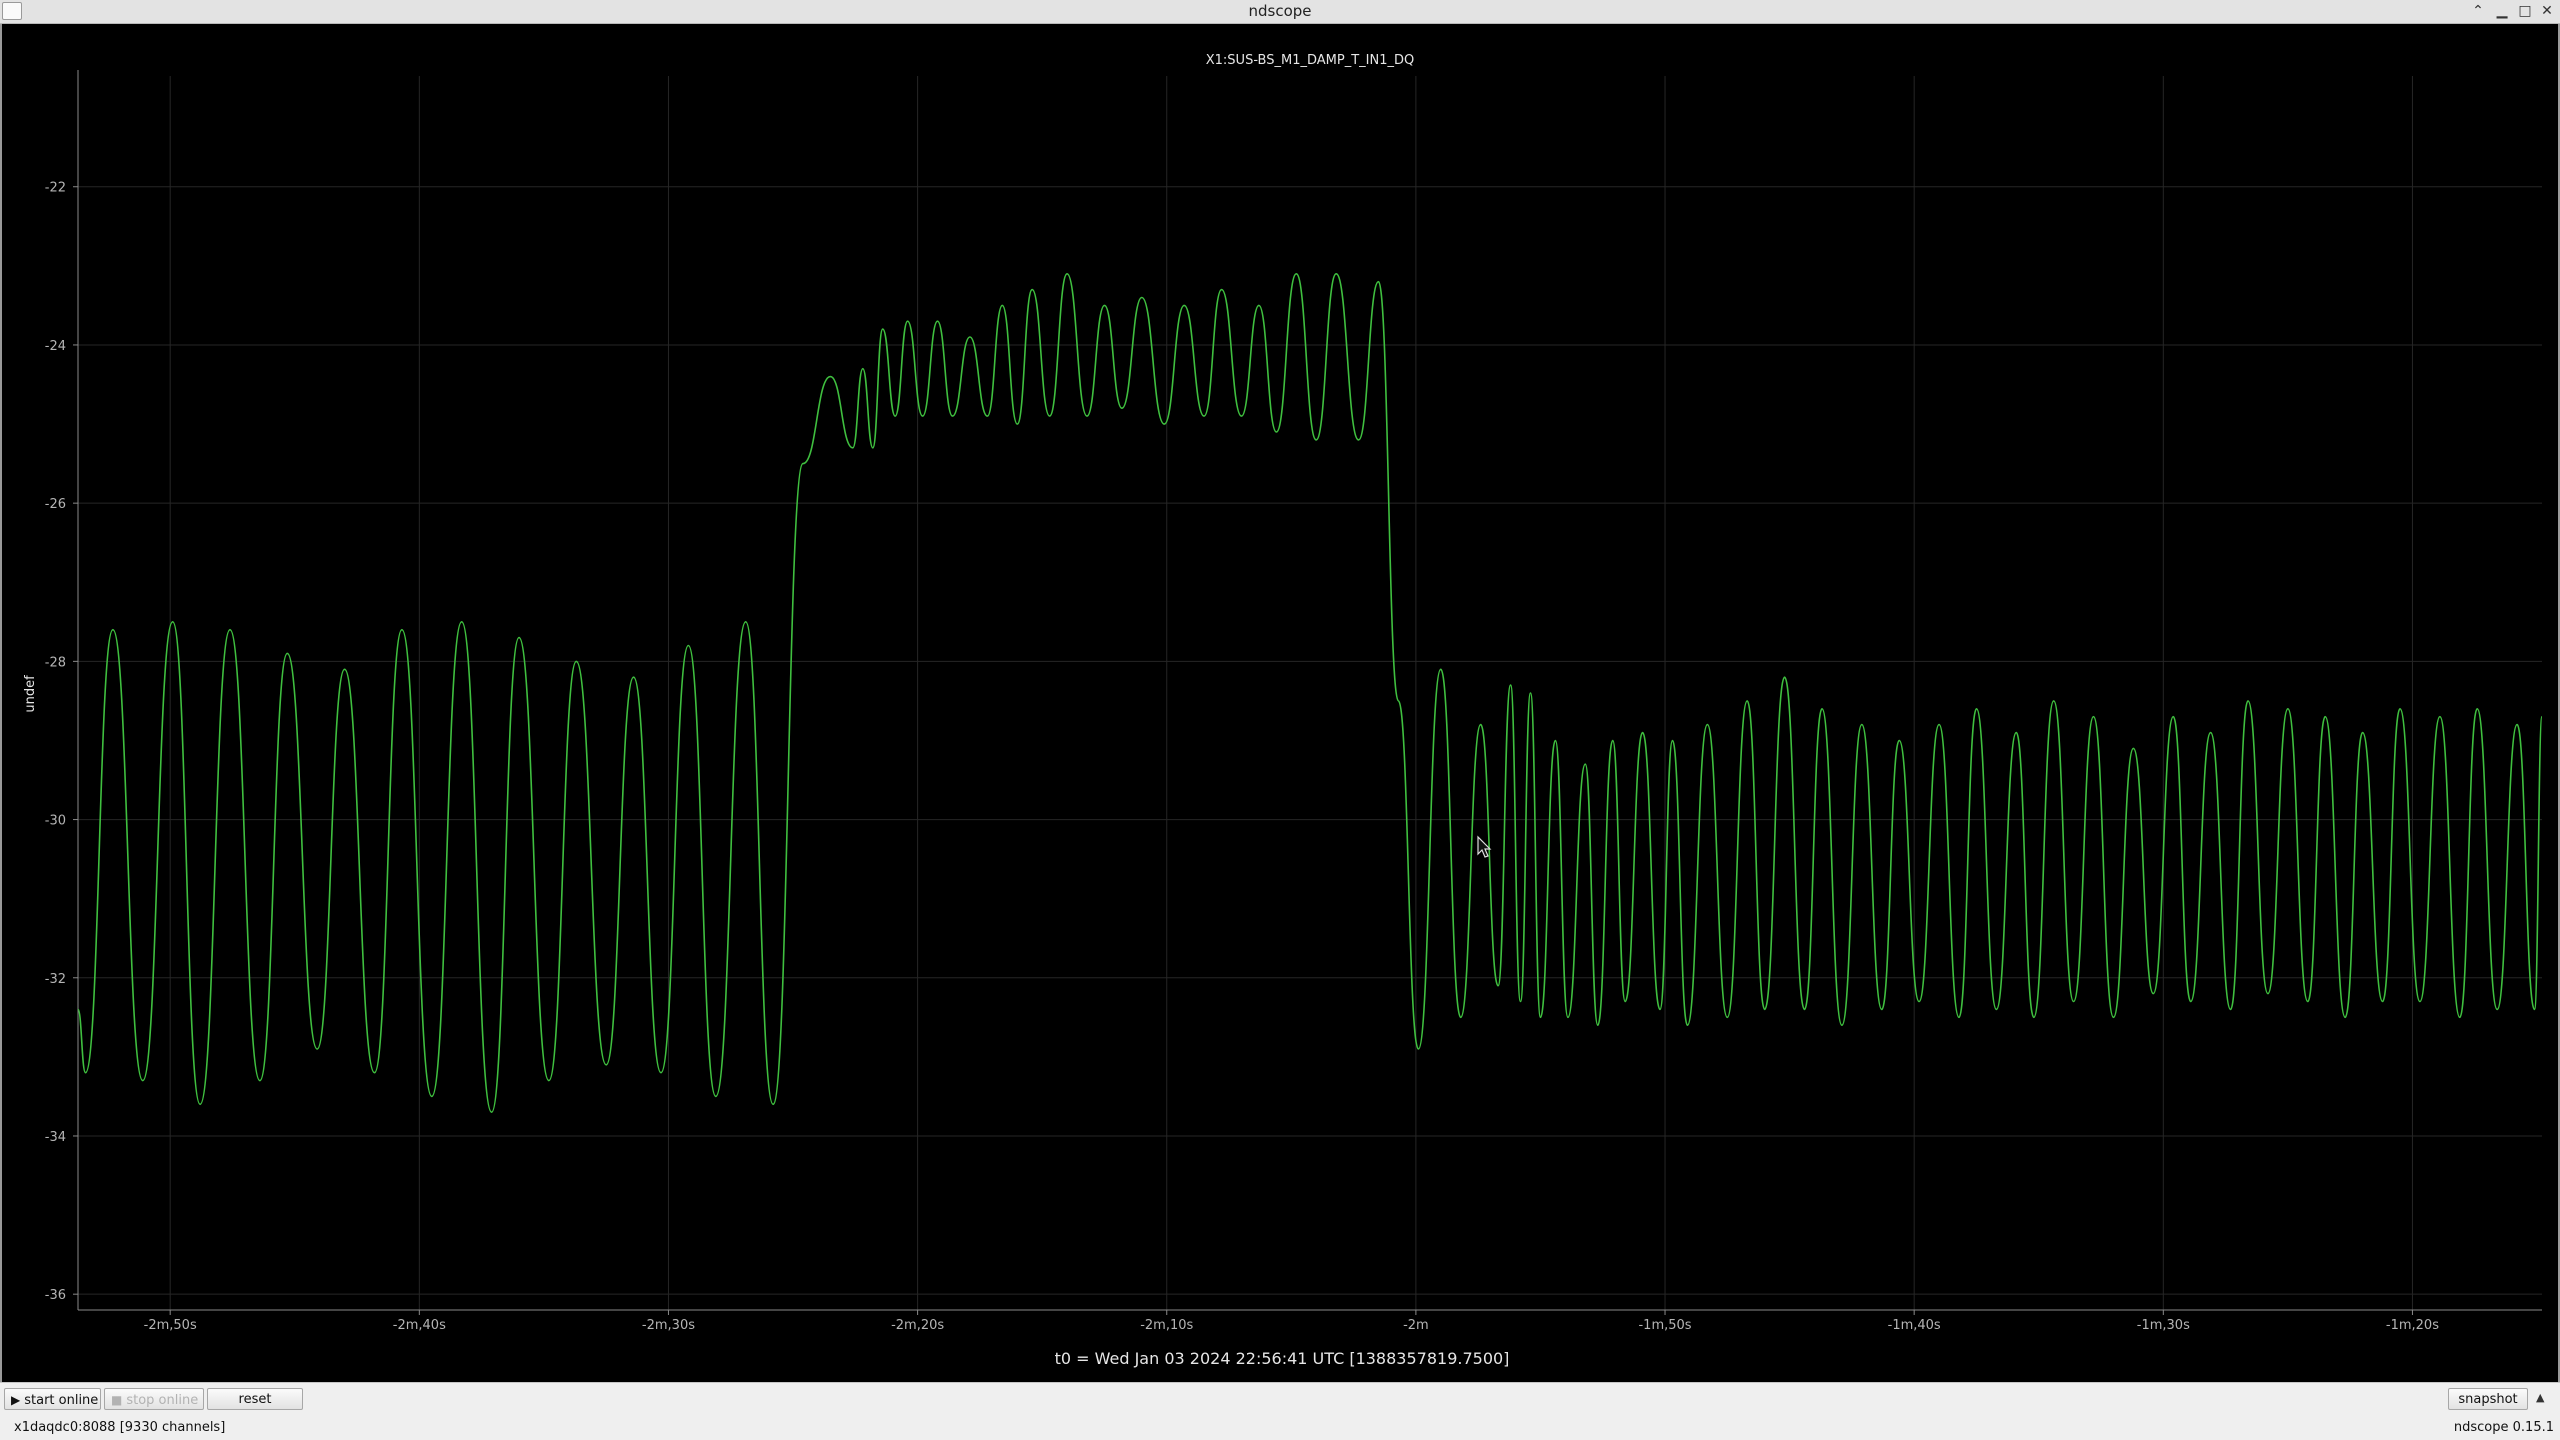  What do you see at coordinates (55, 346) in the screenshot?
I see `y-tick-label: -24` at bounding box center [55, 346].